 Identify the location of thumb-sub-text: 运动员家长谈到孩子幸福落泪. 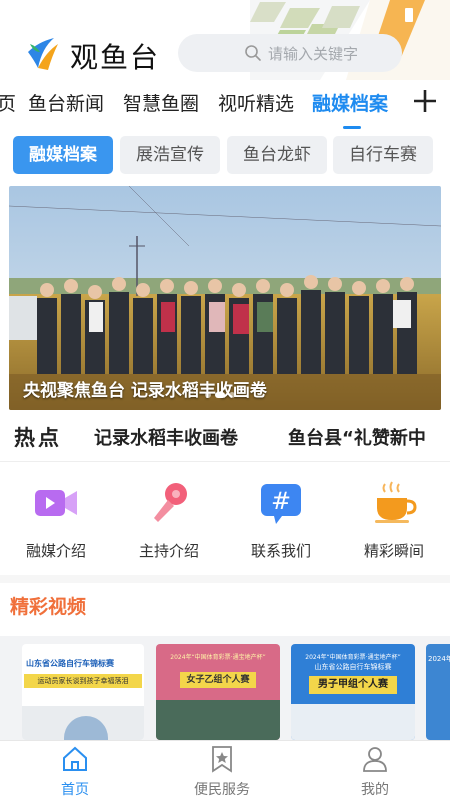
(83, 681).